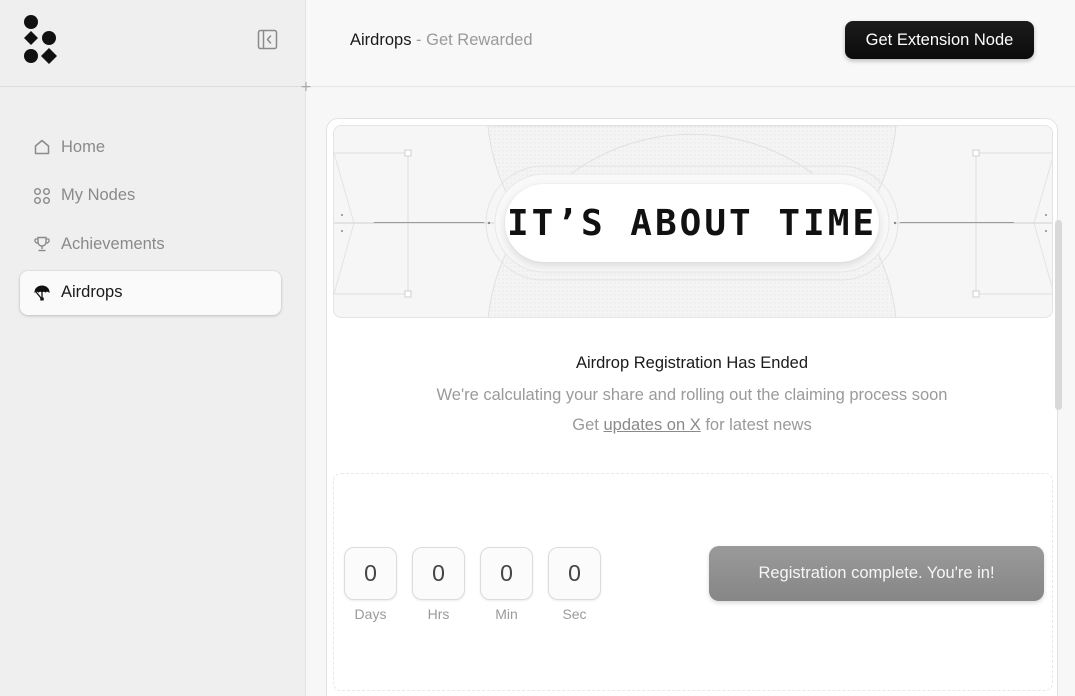  Describe the element at coordinates (150, 147) in the screenshot. I see `sidebar-item-home: Home` at that location.